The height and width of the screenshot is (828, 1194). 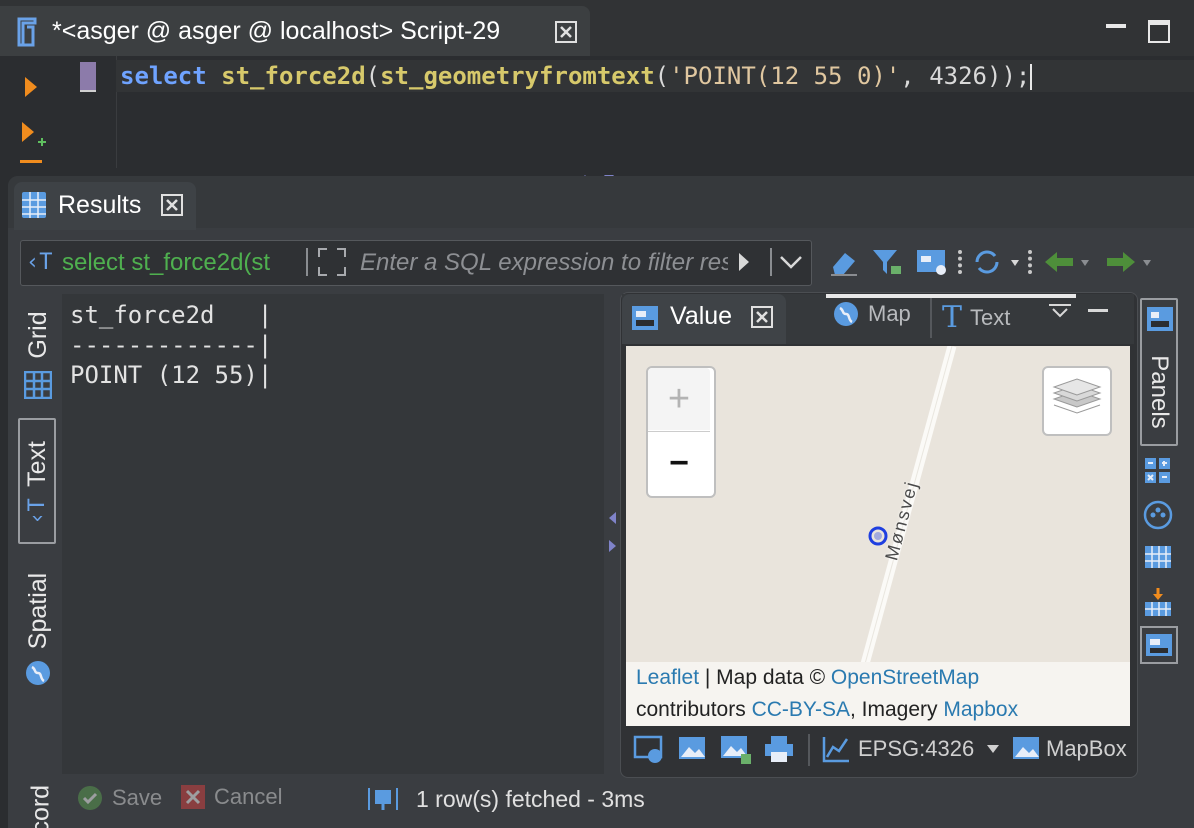 What do you see at coordinates (744, 262) in the screenshot?
I see `apply-filter-icon` at bounding box center [744, 262].